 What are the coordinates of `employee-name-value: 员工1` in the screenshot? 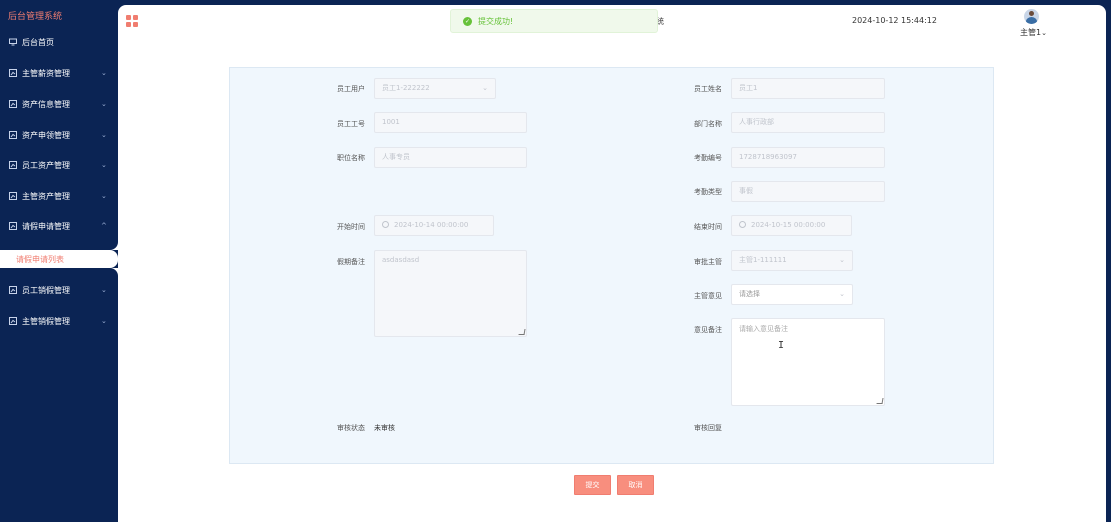 It's located at (748, 88).